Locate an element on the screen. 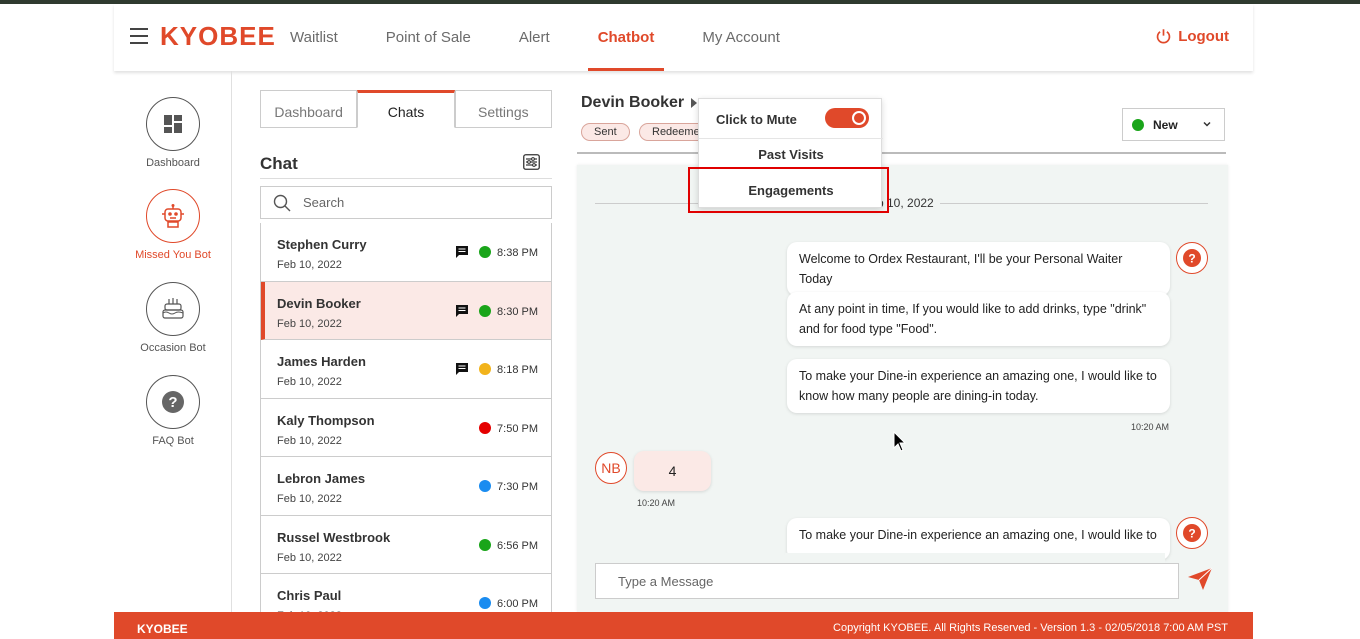 This screenshot has height=639, width=1360. chat-tabs: Dashboard Chats Settings is located at coordinates (406, 109).